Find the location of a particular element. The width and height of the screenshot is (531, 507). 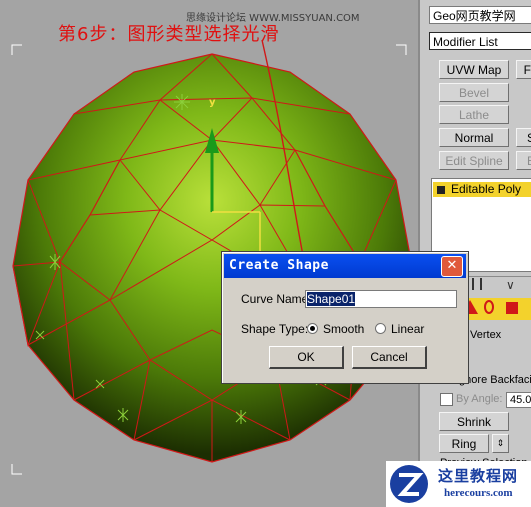

ring-button: Ring is located at coordinates (464, 443).